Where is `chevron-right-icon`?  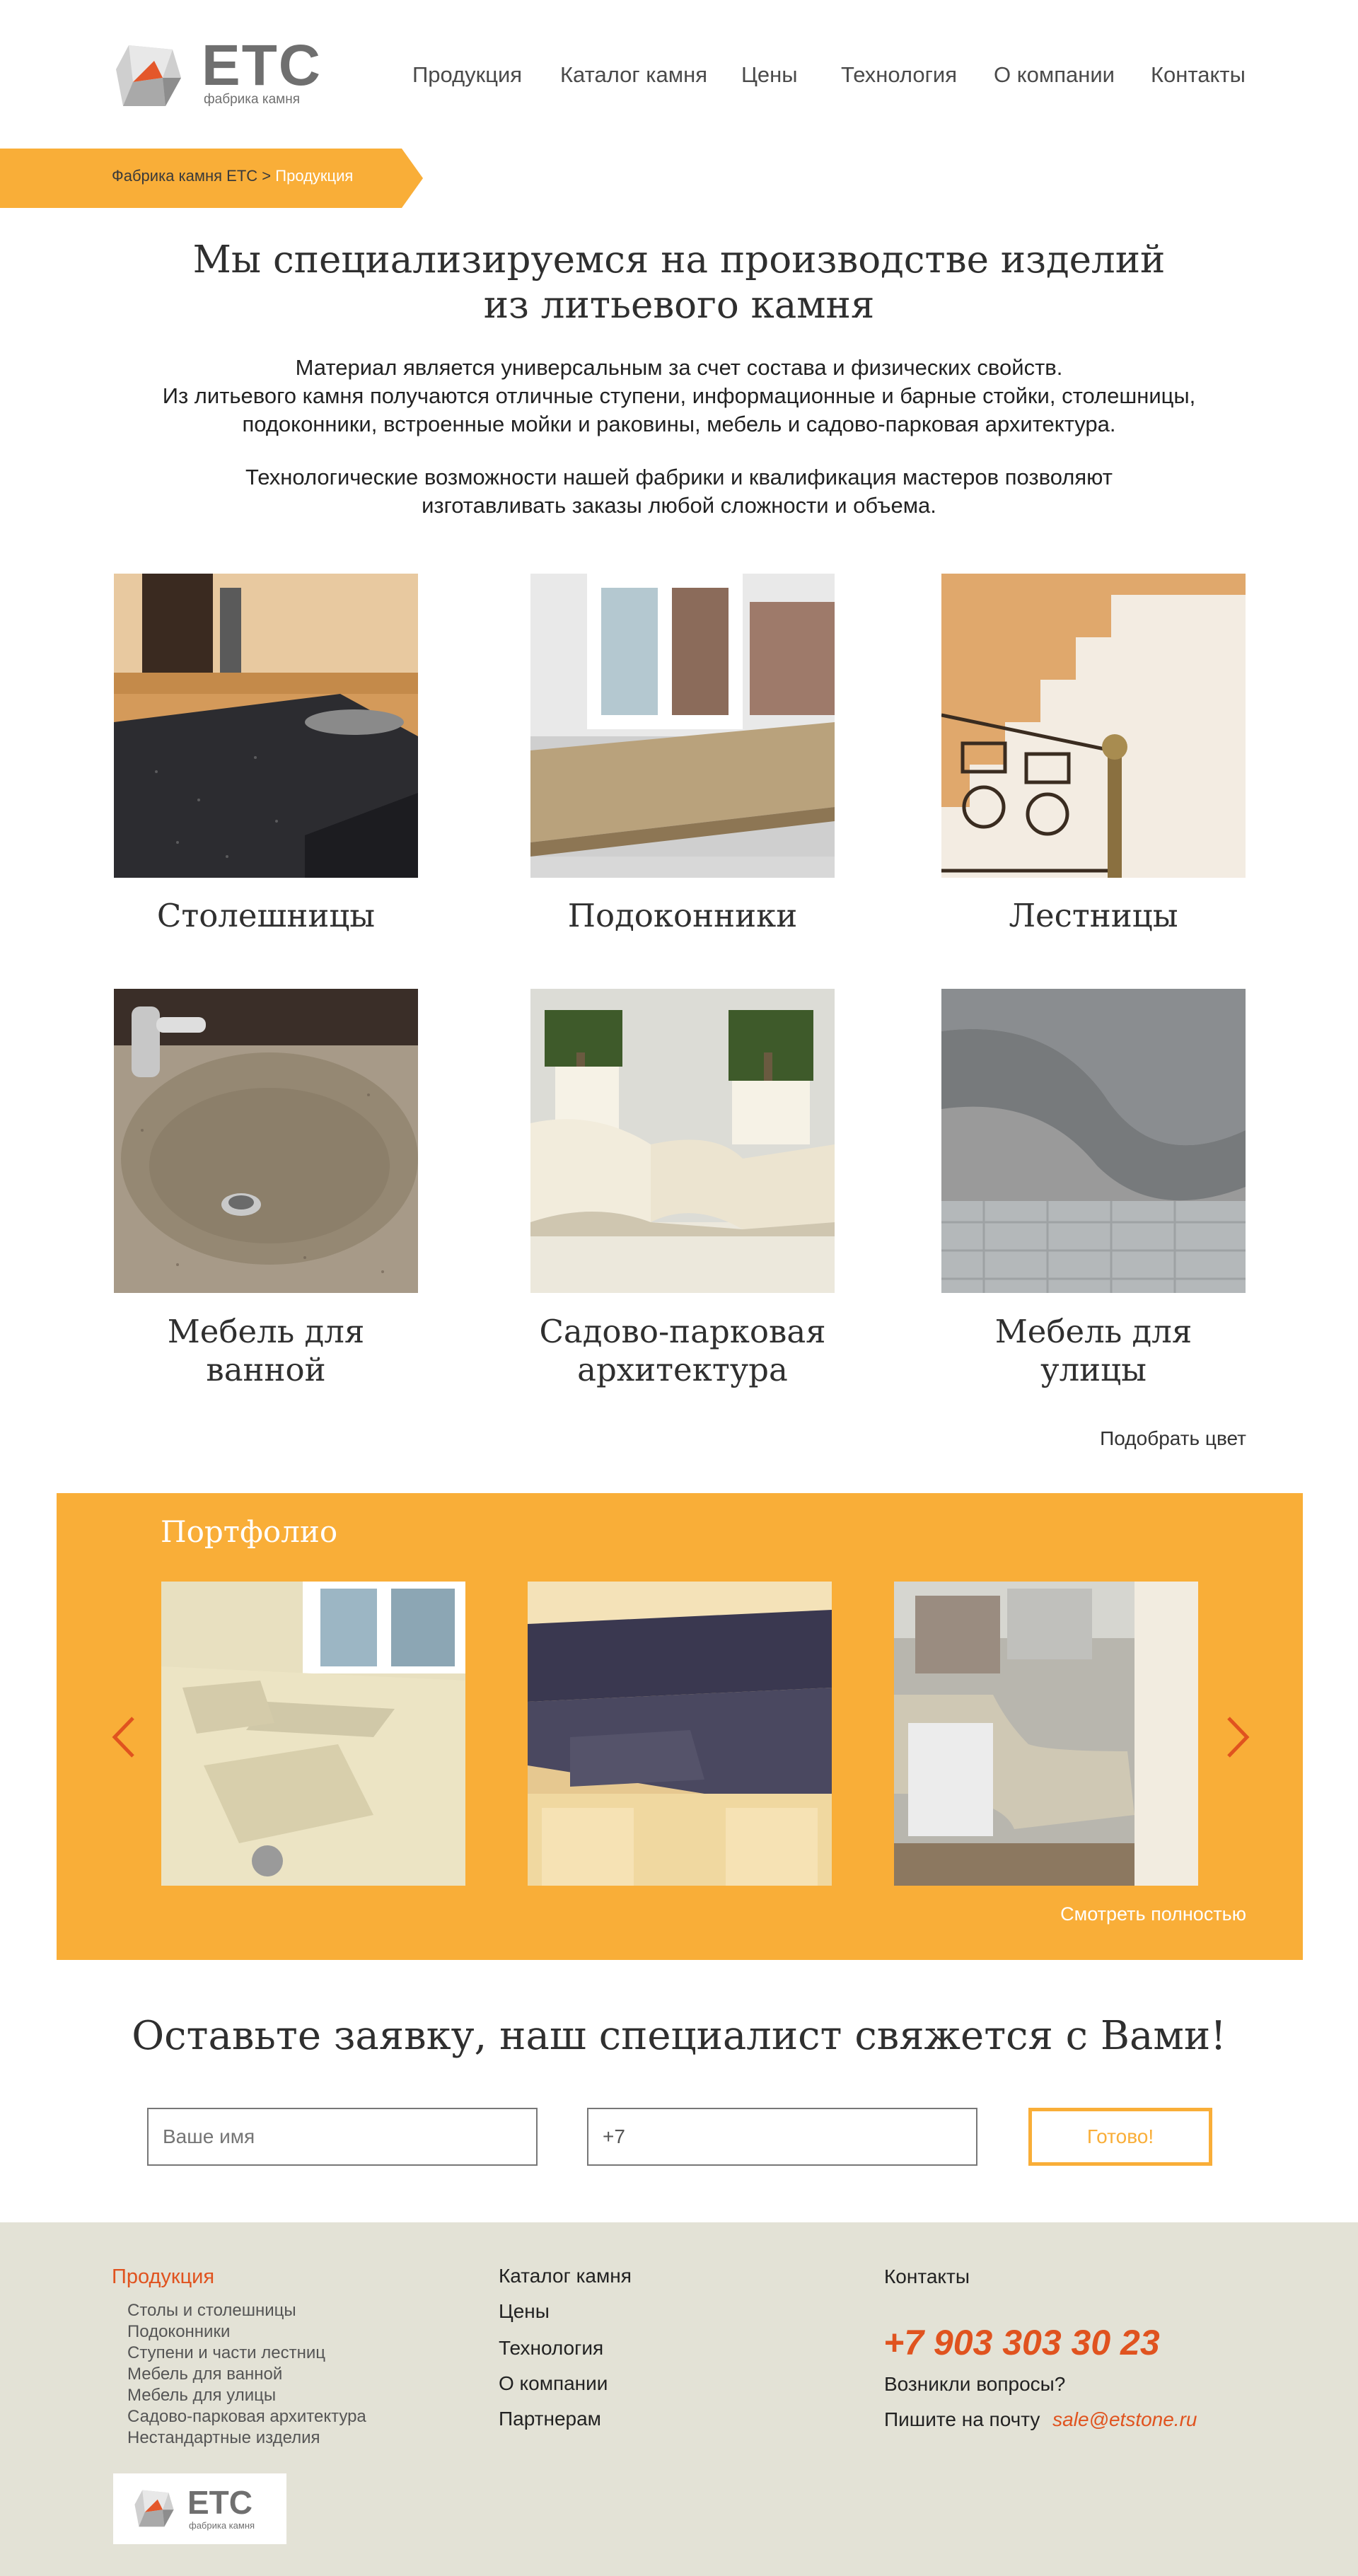 chevron-right-icon is located at coordinates (1237, 1737).